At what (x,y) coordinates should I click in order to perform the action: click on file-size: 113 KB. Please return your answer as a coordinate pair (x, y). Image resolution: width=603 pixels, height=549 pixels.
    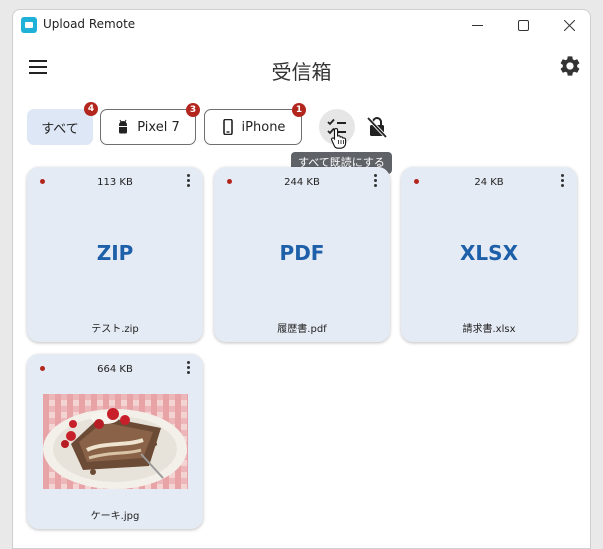
    Looking at the image, I should click on (115, 182).